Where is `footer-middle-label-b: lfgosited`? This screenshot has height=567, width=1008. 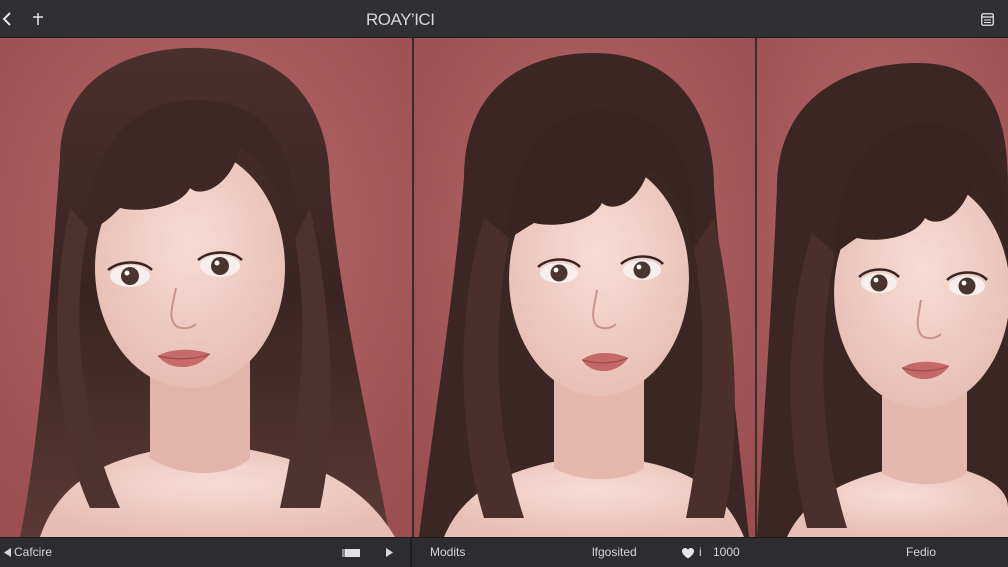
footer-middle-label-b: lfgosited is located at coordinates (614, 552).